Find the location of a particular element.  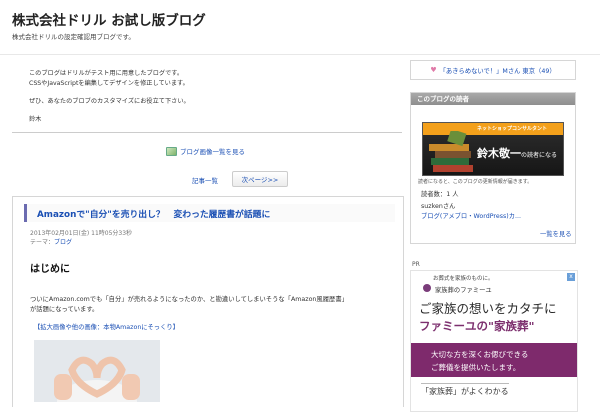

ad-logo-icon is located at coordinates (427, 288).